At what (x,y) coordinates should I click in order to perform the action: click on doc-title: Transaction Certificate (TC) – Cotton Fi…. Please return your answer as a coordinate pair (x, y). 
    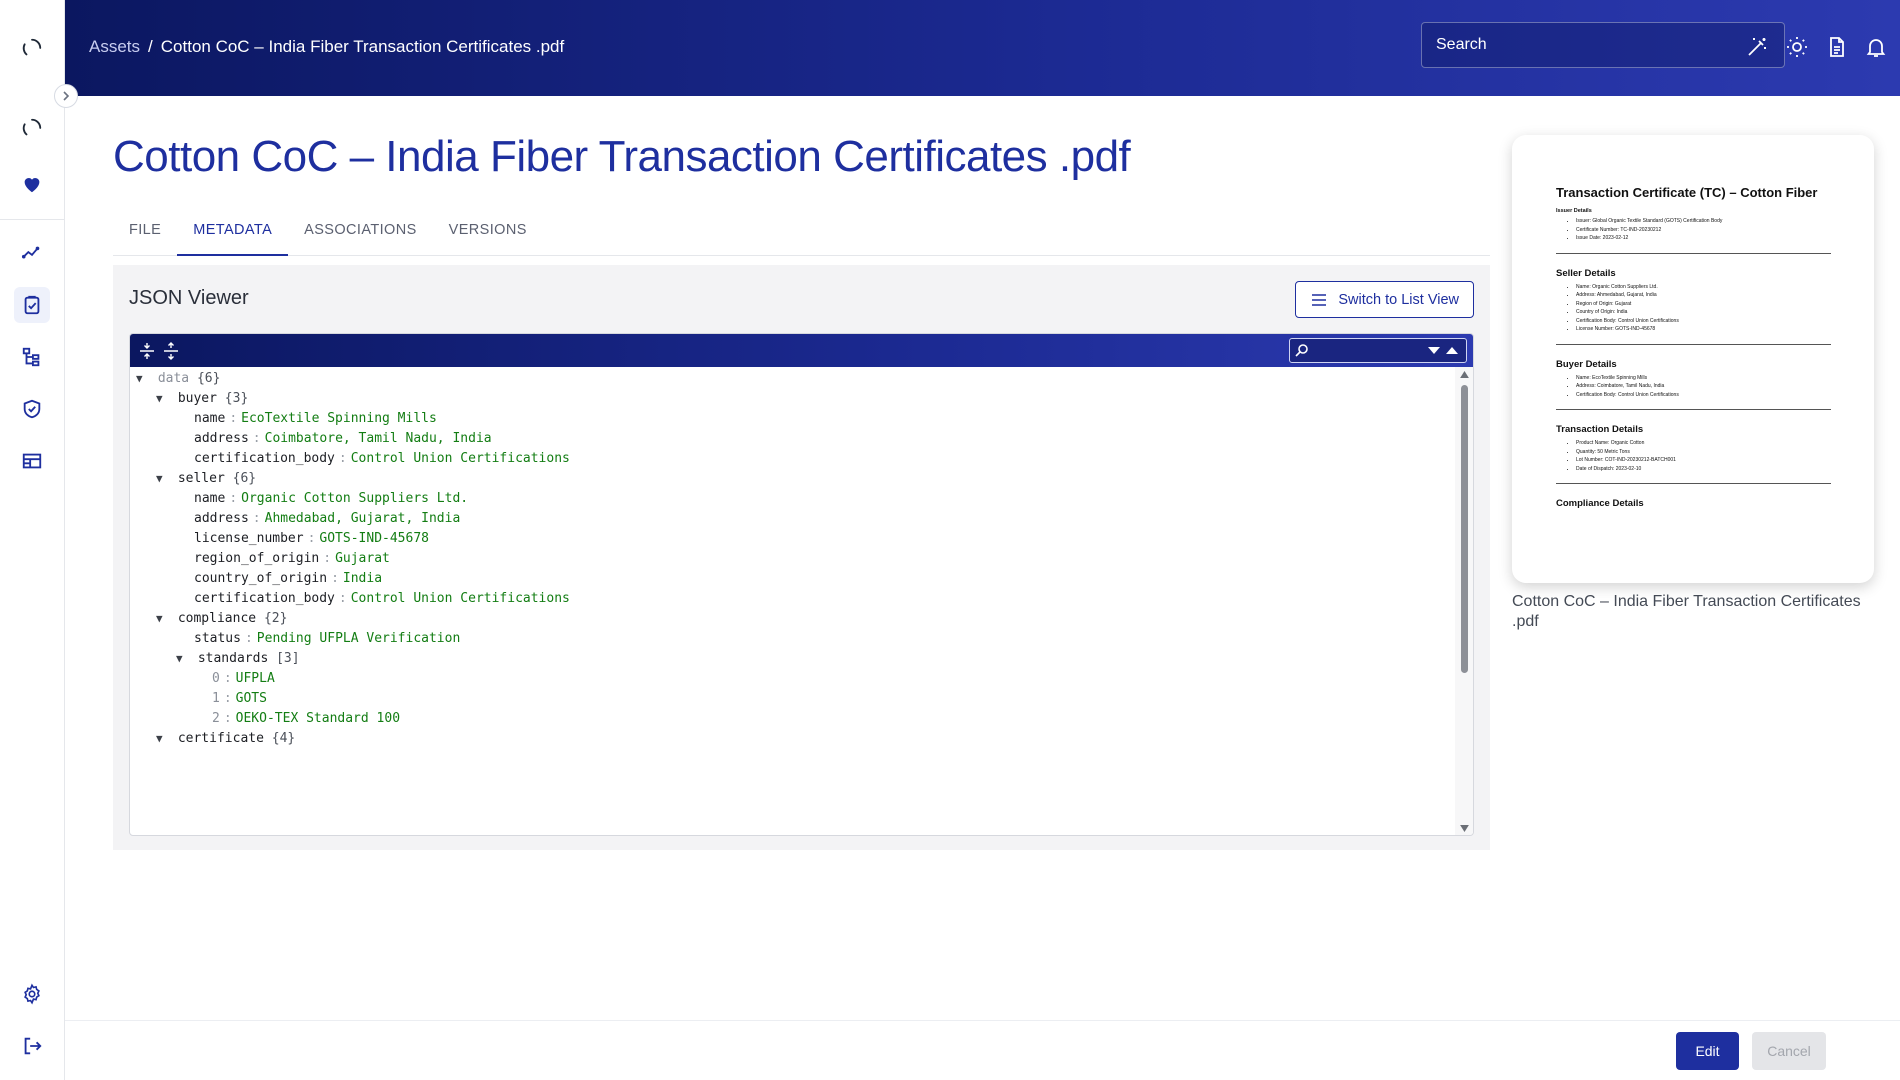
    Looking at the image, I should click on (1687, 192).